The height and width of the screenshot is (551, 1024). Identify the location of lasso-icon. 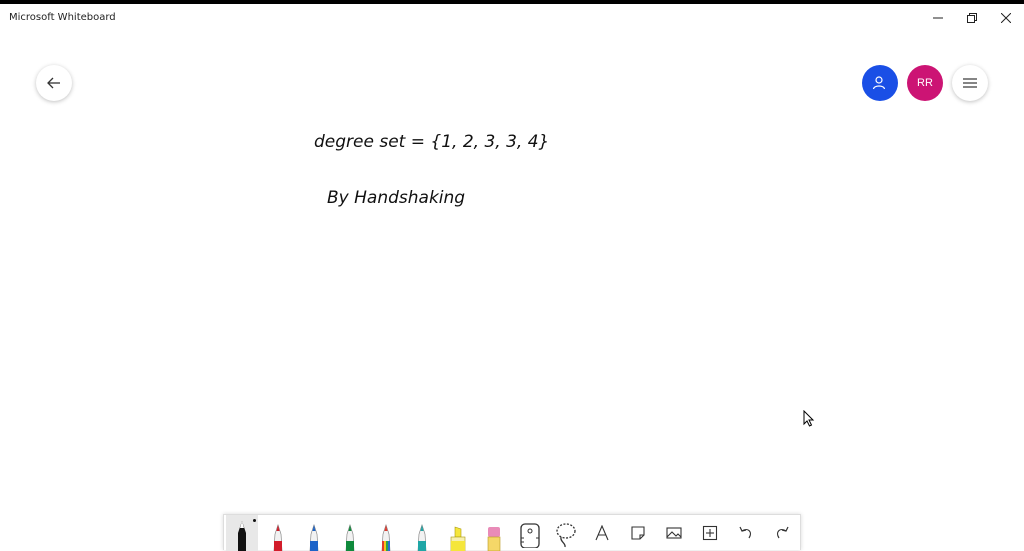
(566, 535).